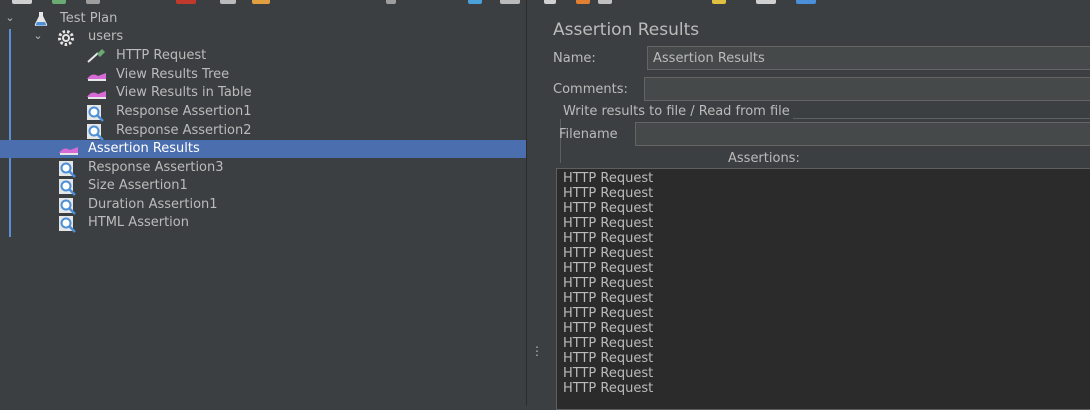 The height and width of the screenshot is (410, 1090). Describe the element at coordinates (263, 186) in the screenshot. I see `tree-node-size-assertion1: Size Assertion1` at that location.